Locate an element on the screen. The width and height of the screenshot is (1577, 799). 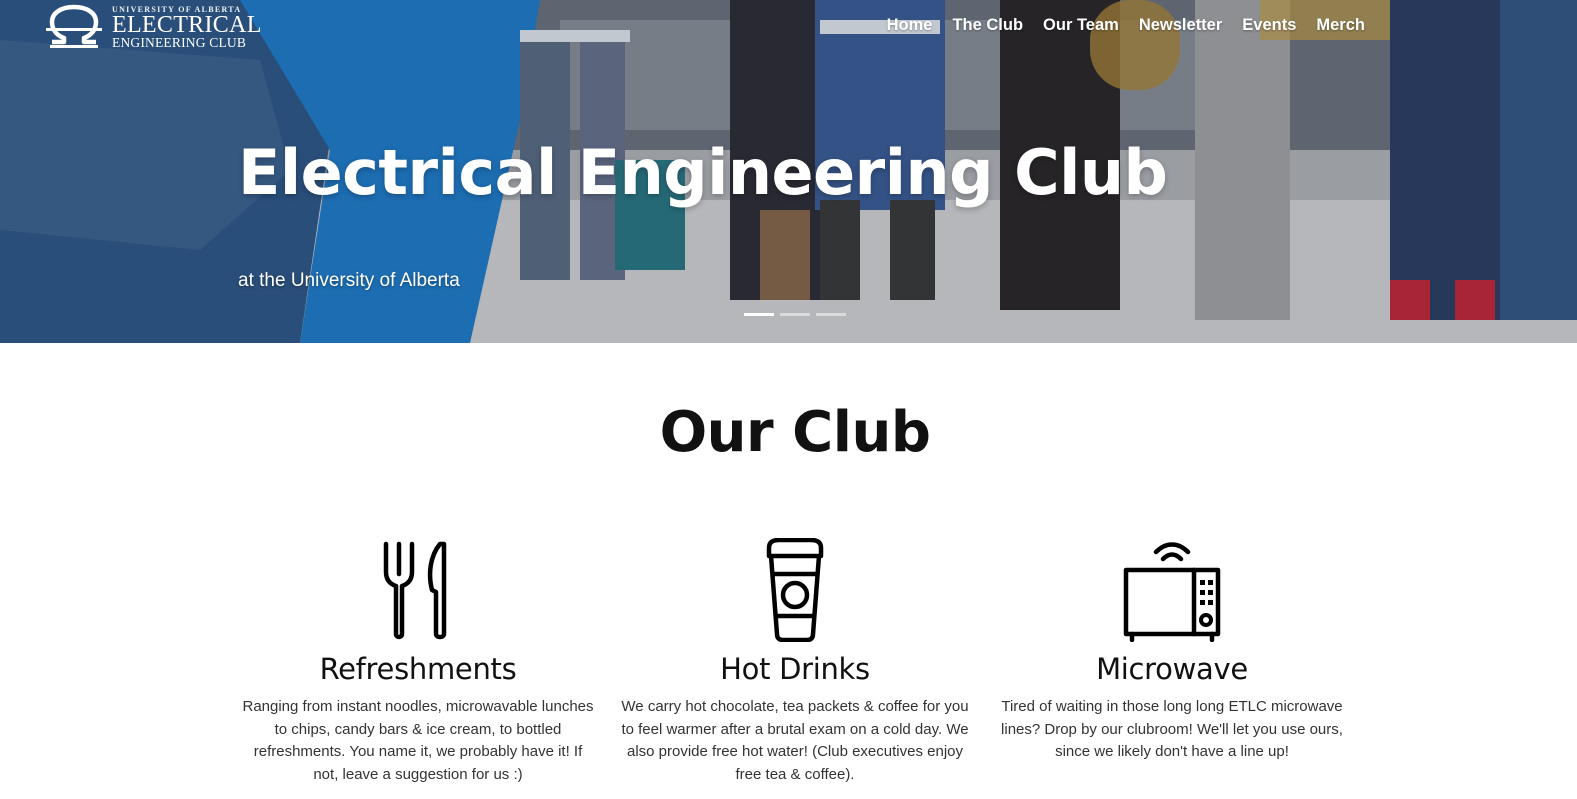
carousel-indicators is located at coordinates (795, 314).